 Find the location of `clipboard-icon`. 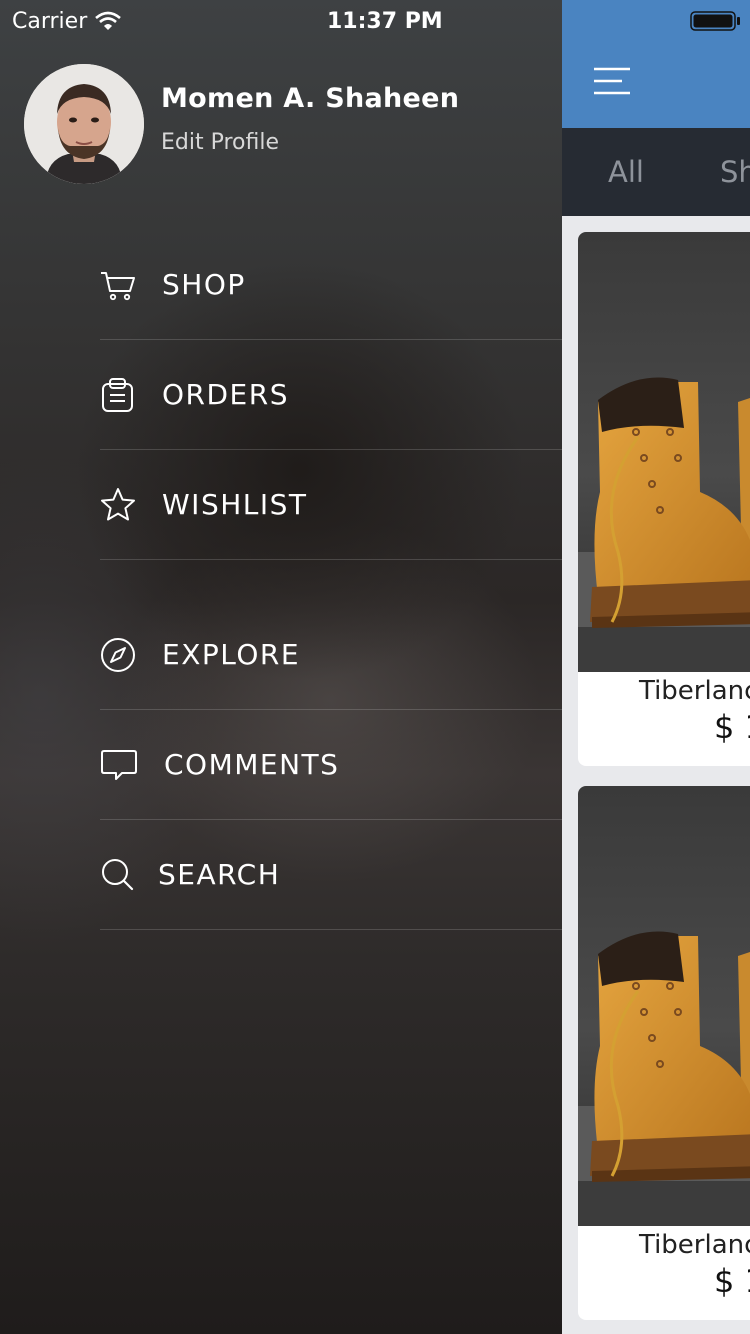

clipboard-icon is located at coordinates (117, 394).